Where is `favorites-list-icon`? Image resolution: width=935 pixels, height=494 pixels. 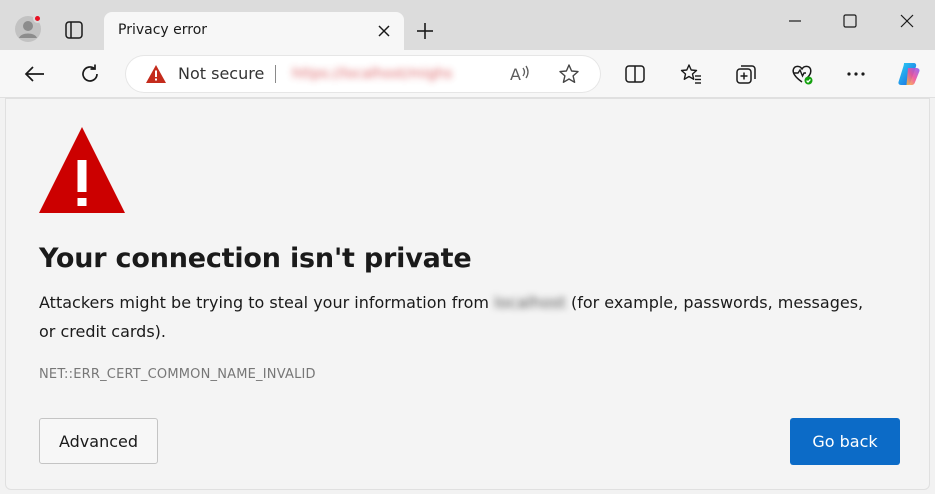 favorites-list-icon is located at coordinates (691, 74).